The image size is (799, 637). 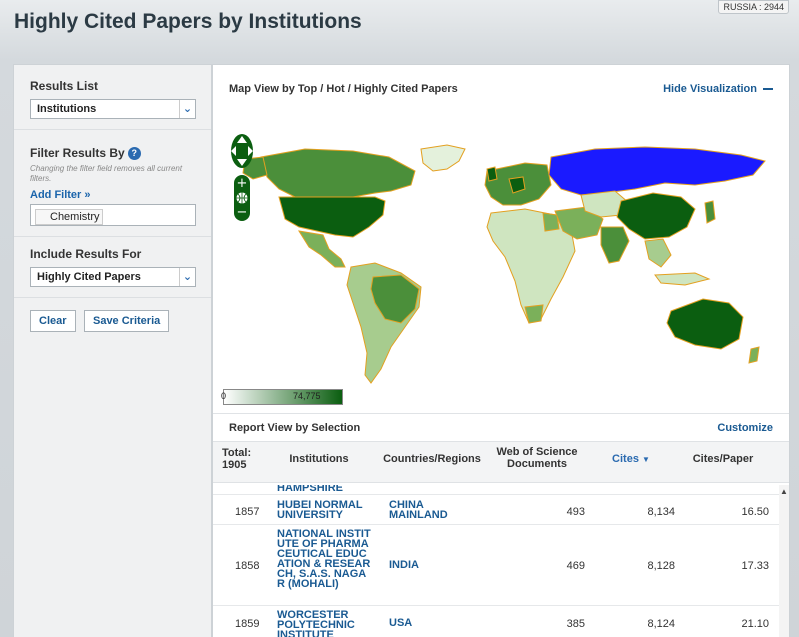 What do you see at coordinates (434, 623) in the screenshot?
I see `country-link: USA` at bounding box center [434, 623].